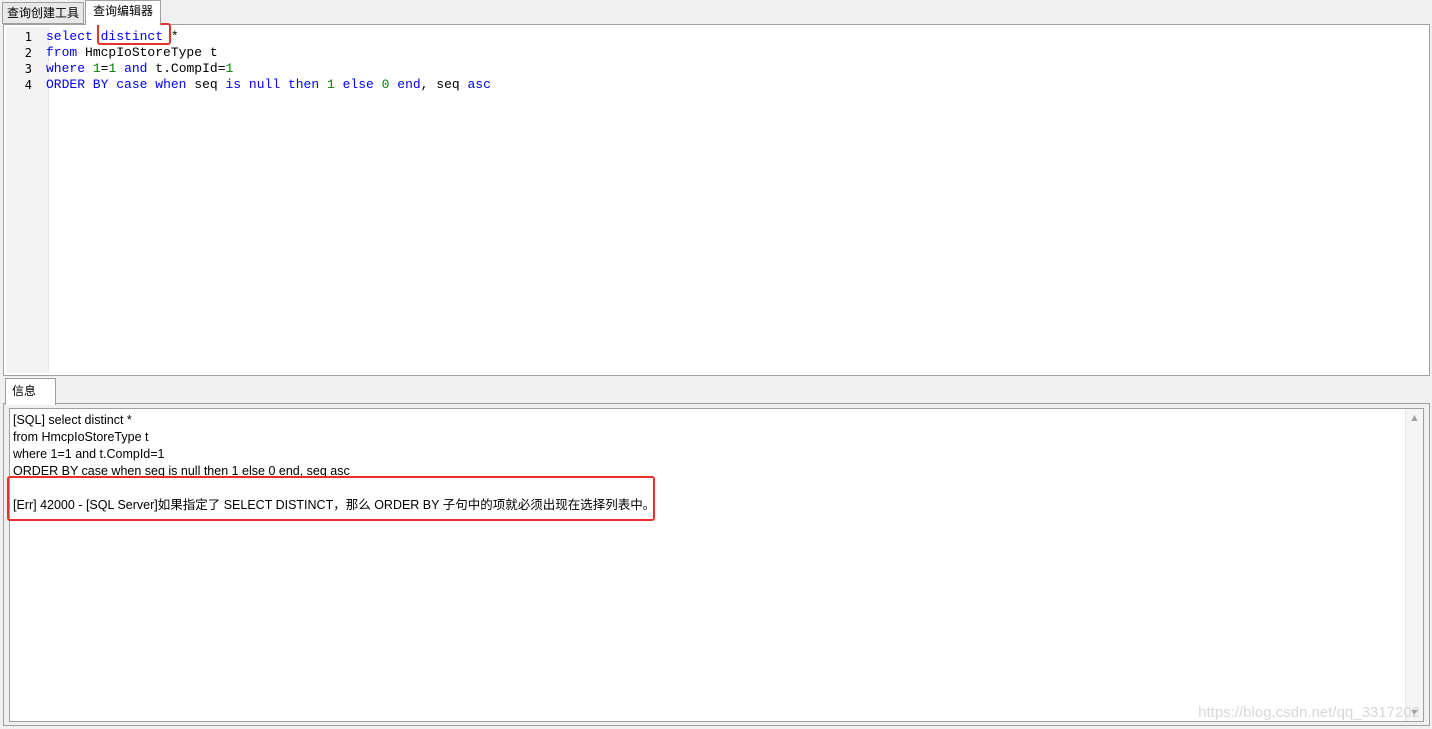 The width and height of the screenshot is (1432, 729). What do you see at coordinates (736, 69) in the screenshot?
I see `code-line: where 1=1 and t.CompId=1` at bounding box center [736, 69].